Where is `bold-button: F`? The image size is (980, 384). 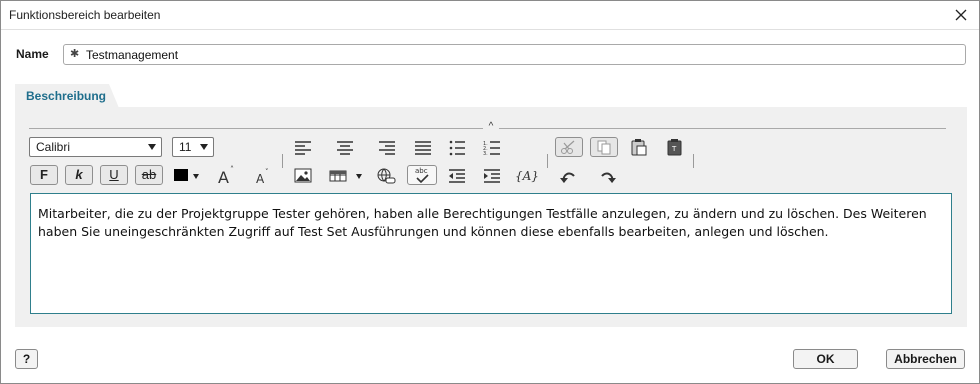 bold-button: F is located at coordinates (44, 175).